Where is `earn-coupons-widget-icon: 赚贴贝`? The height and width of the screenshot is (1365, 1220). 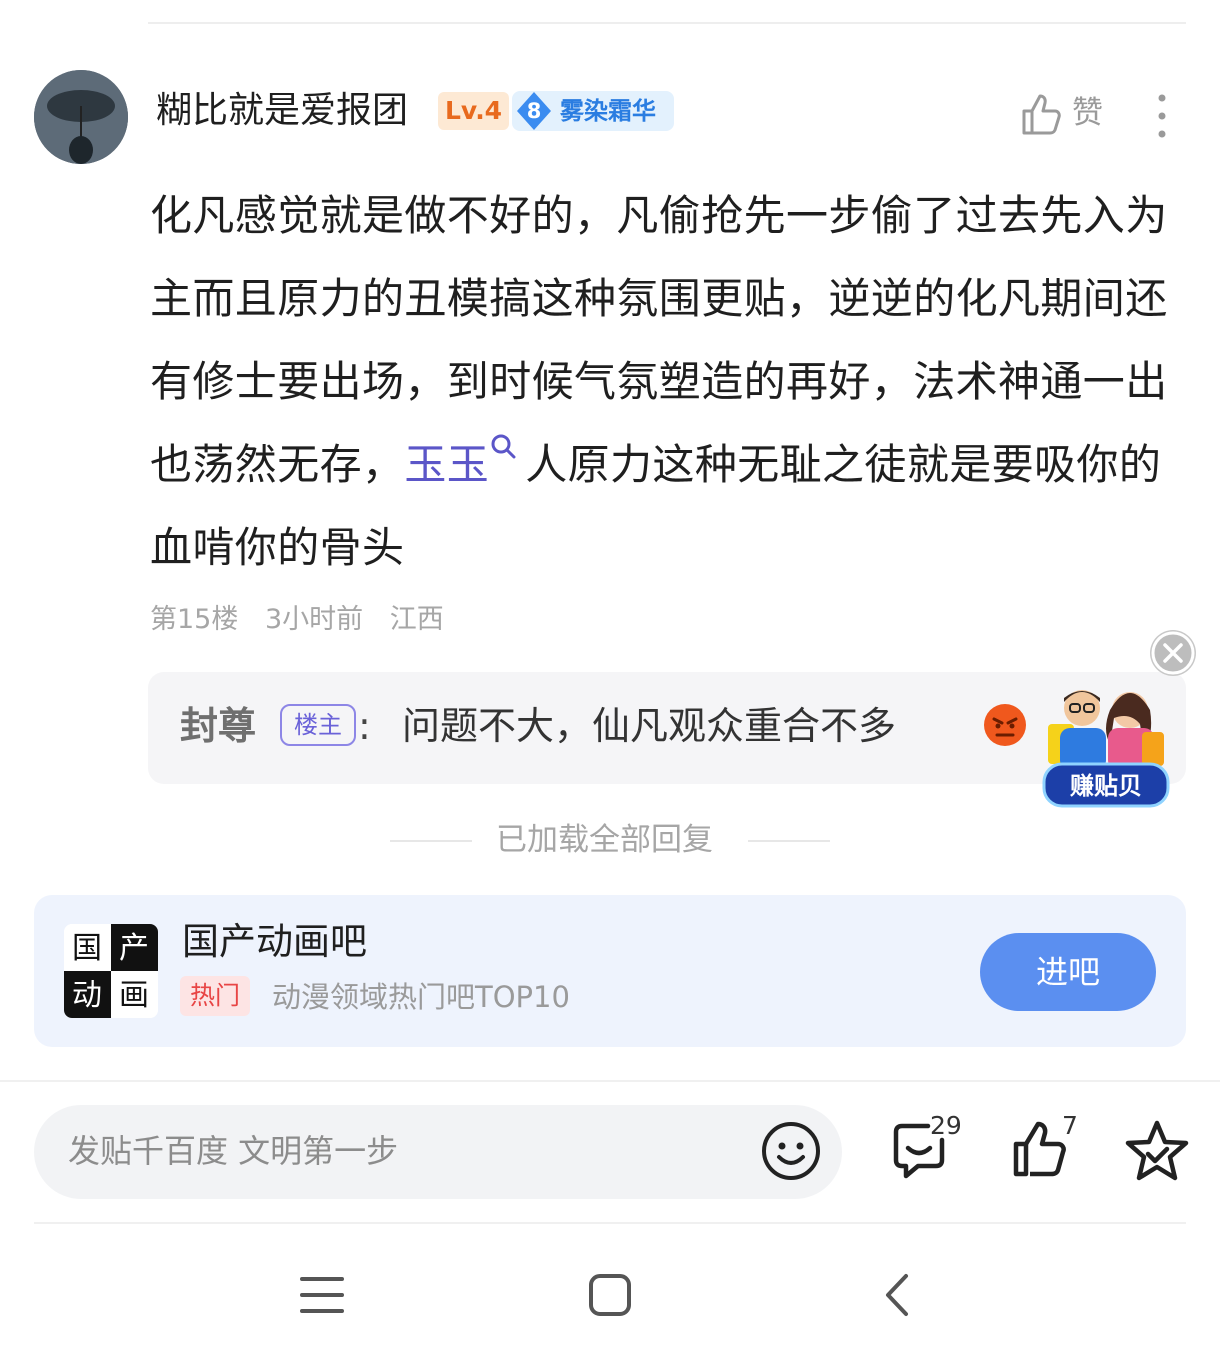 earn-coupons-widget-icon: 赚贴贝 is located at coordinates (1105, 745).